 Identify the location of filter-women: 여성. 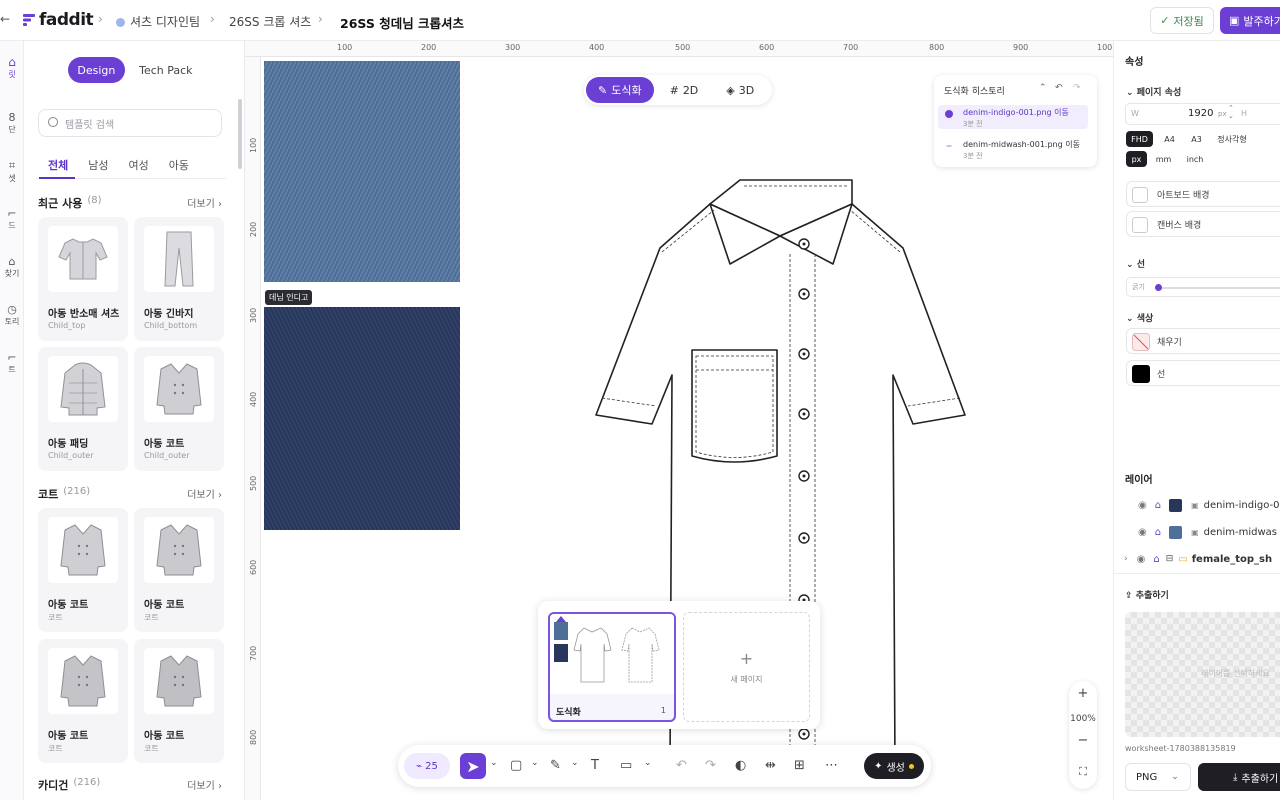
(139, 165).